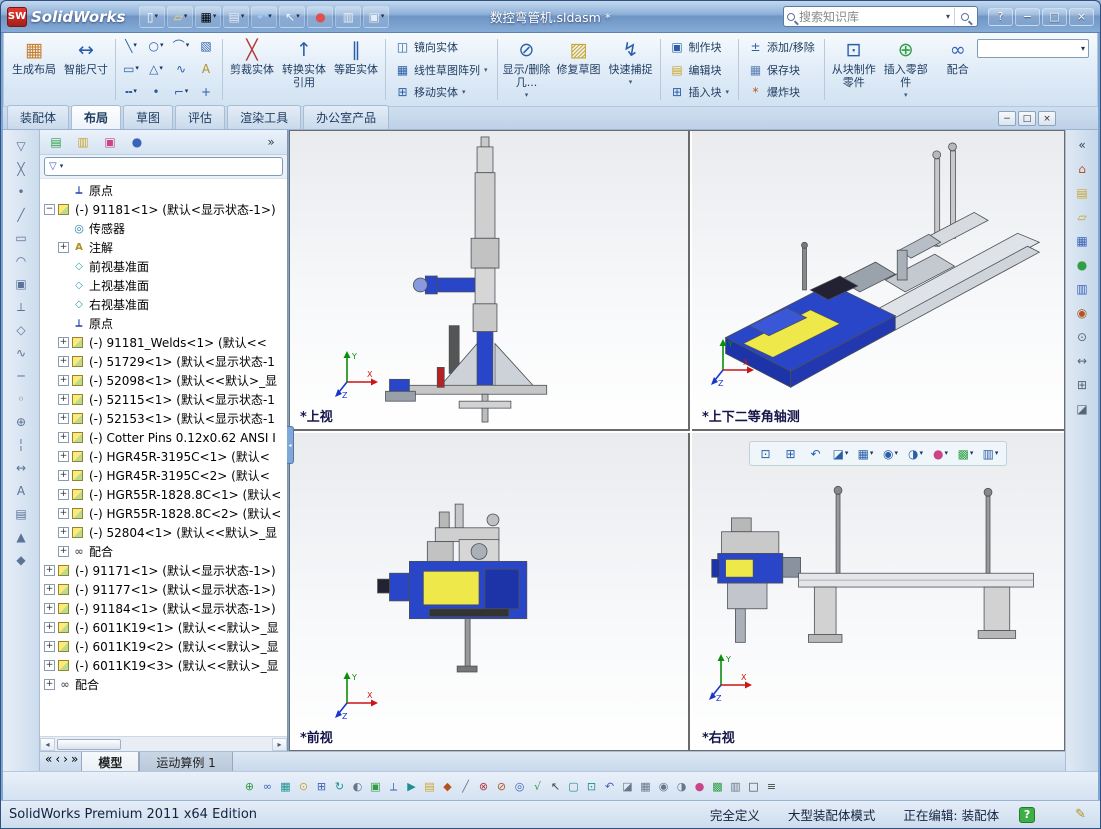 The image size is (1101, 829). I want to click on viewport-top-view: Y X Z *上视, so click(490, 281).